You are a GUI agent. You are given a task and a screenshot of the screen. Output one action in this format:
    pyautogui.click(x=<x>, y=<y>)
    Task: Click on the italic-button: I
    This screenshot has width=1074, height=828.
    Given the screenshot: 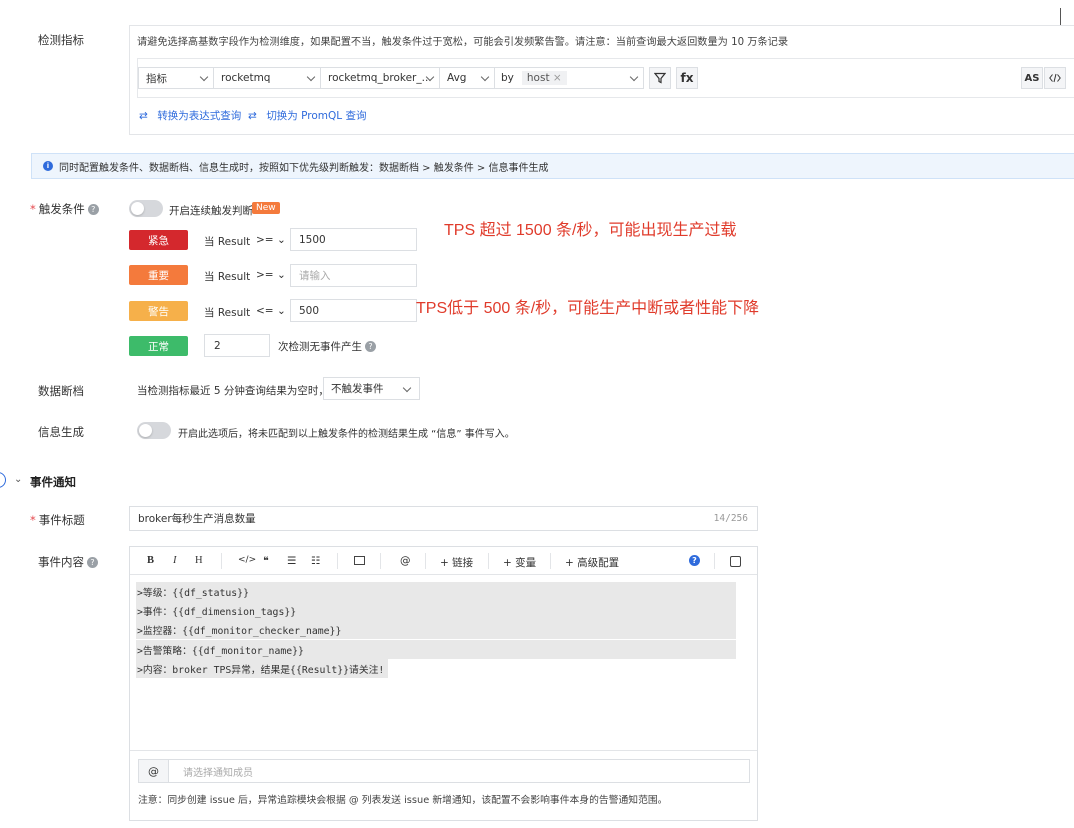 What is the action you would take?
    pyautogui.click(x=175, y=560)
    